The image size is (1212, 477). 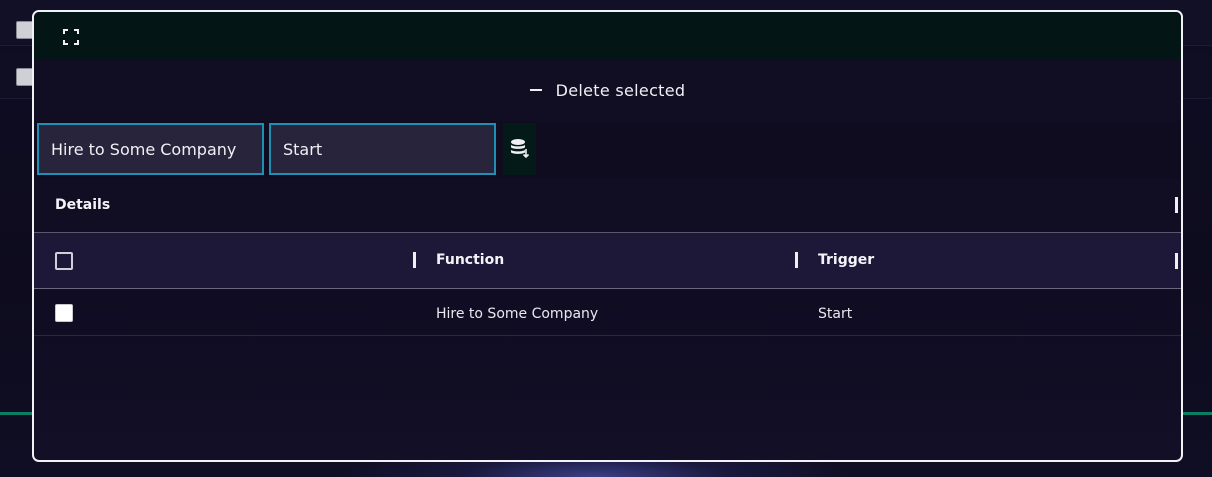 What do you see at coordinates (846, 260) in the screenshot?
I see `column-header-trigger: Trigger` at bounding box center [846, 260].